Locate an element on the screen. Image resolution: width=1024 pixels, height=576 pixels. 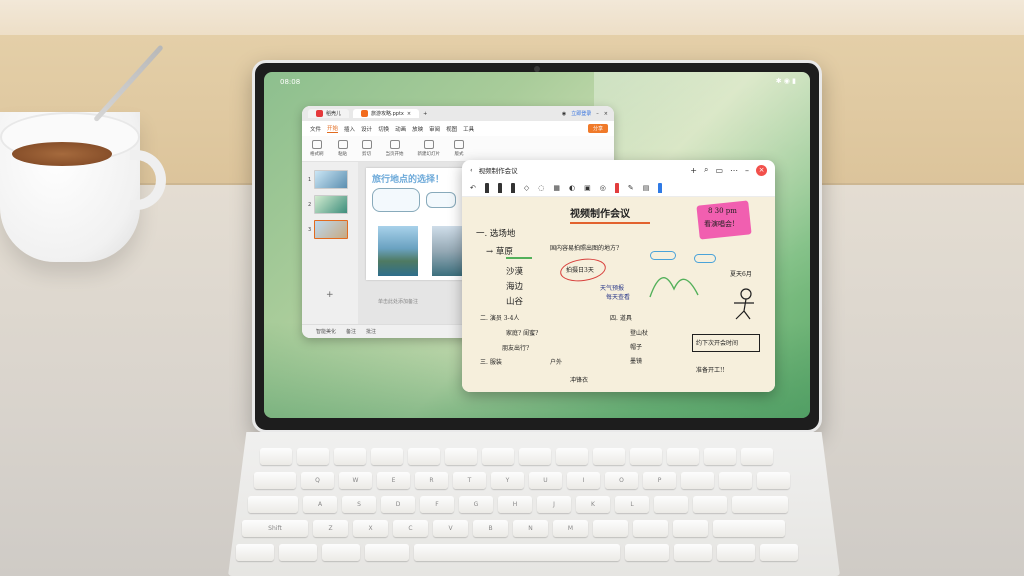
menu-design: 设计 is located at coordinates (366, 129).